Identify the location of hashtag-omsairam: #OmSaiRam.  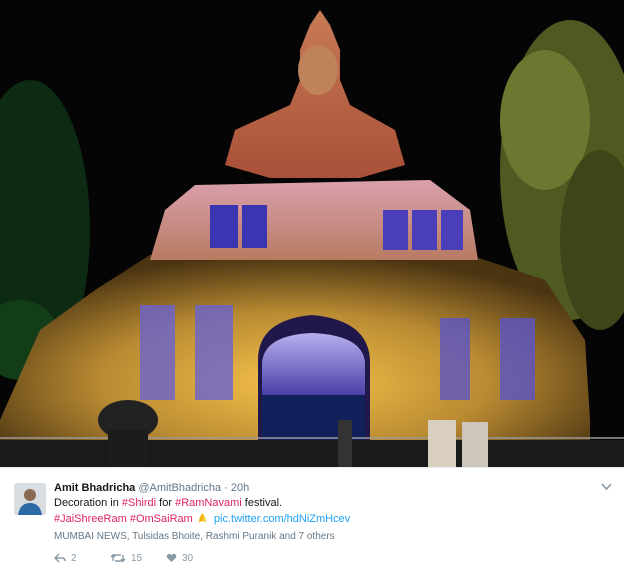
(161, 519).